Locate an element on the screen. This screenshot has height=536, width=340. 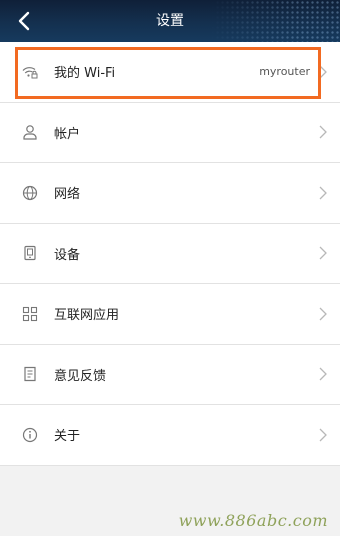
watermark-text: www.886abc.com is located at coordinates (253, 520).